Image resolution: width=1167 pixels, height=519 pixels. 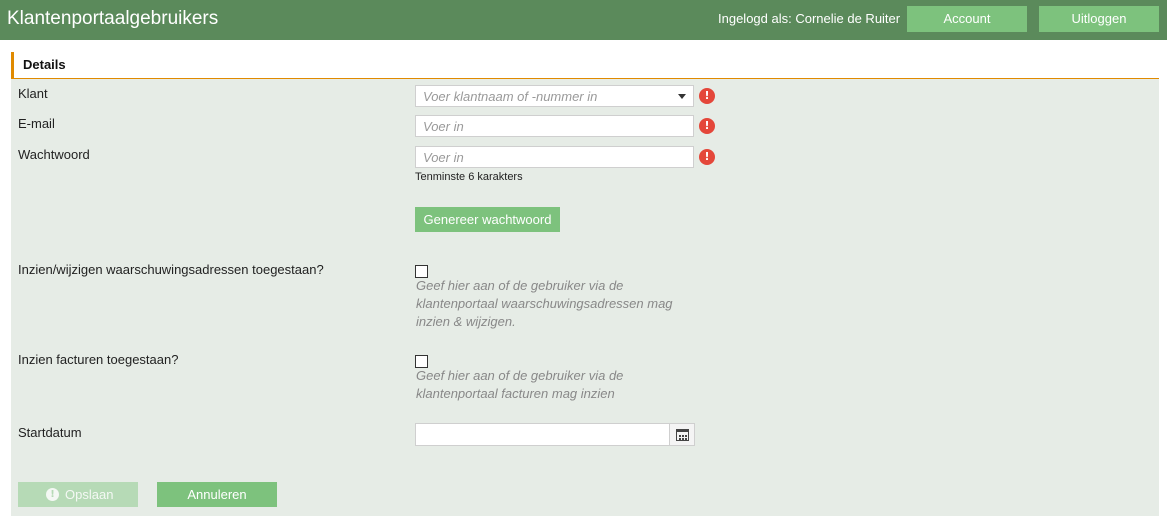 What do you see at coordinates (682, 96) in the screenshot?
I see `chevron-down-icon` at bounding box center [682, 96].